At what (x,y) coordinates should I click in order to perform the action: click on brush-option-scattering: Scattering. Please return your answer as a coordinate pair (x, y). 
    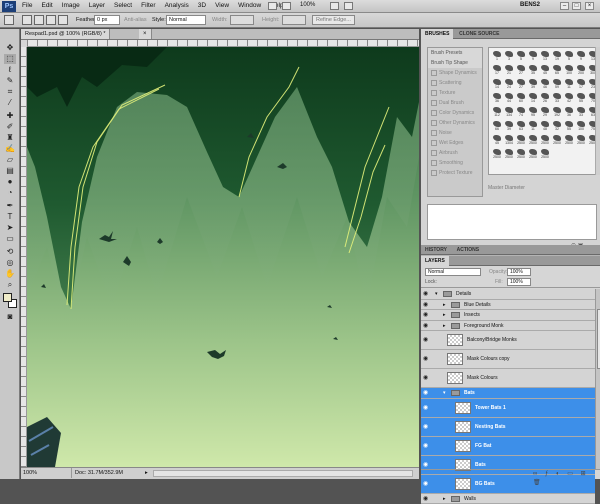
    Looking at the image, I should click on (455, 83).